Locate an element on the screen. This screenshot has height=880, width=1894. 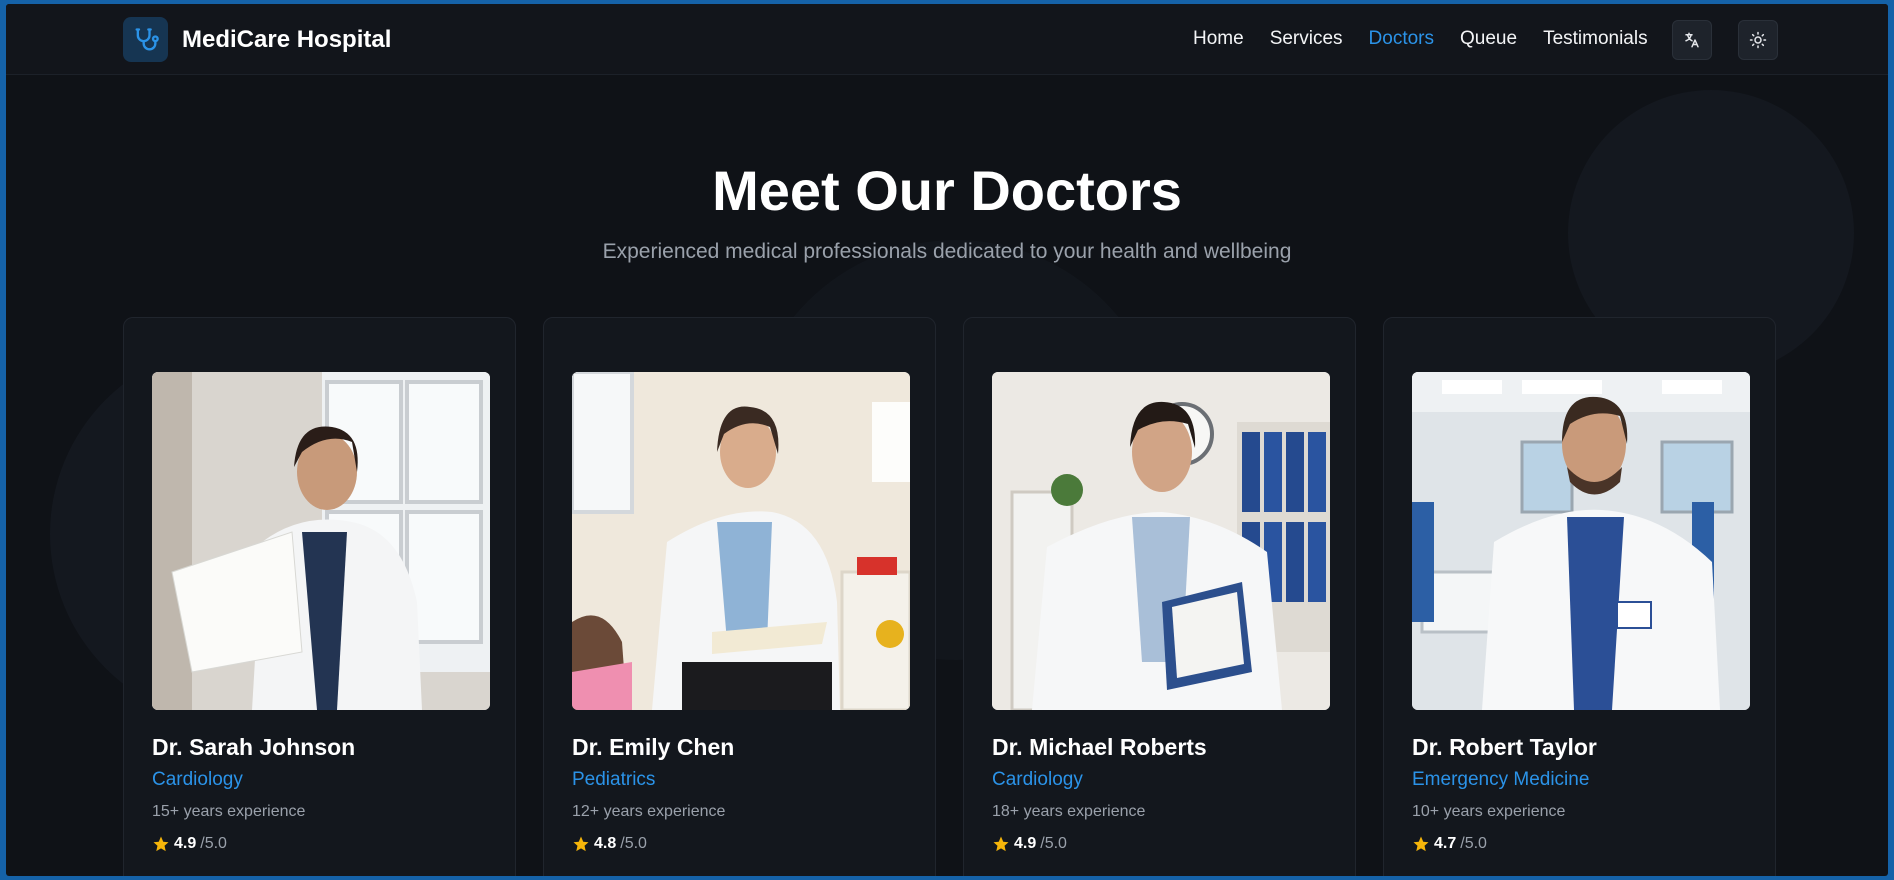
translate-icon is located at coordinates (1692, 40).